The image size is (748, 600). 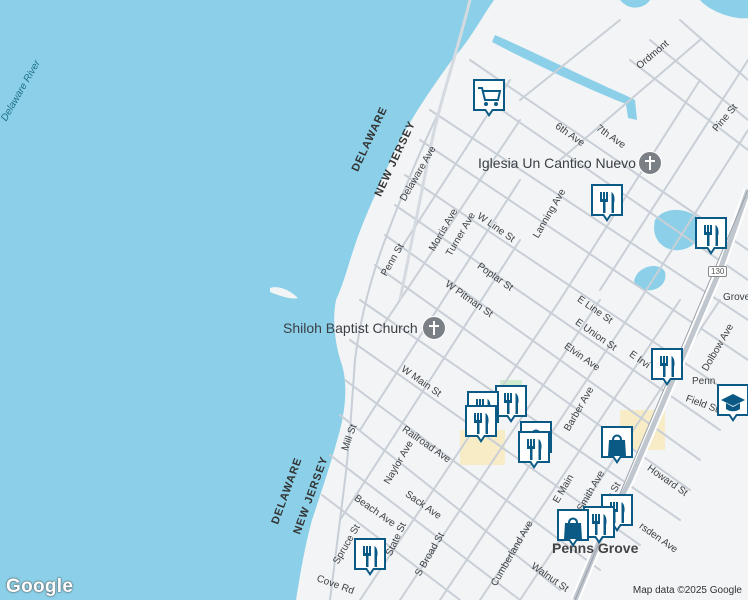 I want to click on grocery-marker, so click(x=489, y=97).